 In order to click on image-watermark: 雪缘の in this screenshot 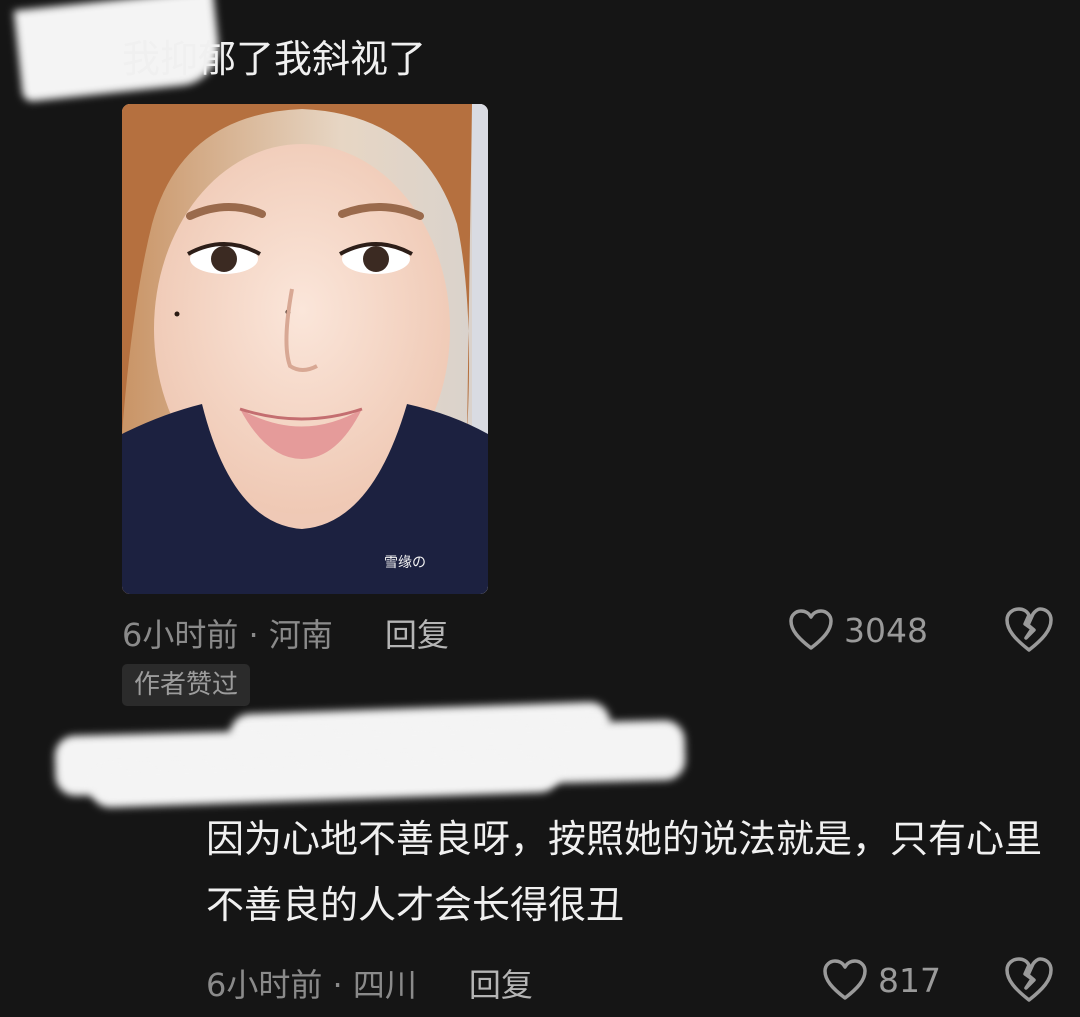, I will do `click(405, 563)`.